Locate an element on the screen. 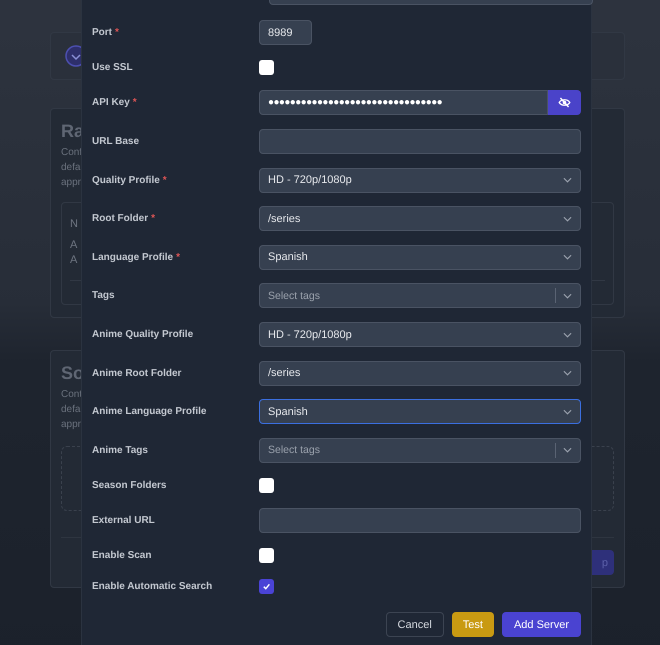  field-label: Anime Tags is located at coordinates (120, 450).